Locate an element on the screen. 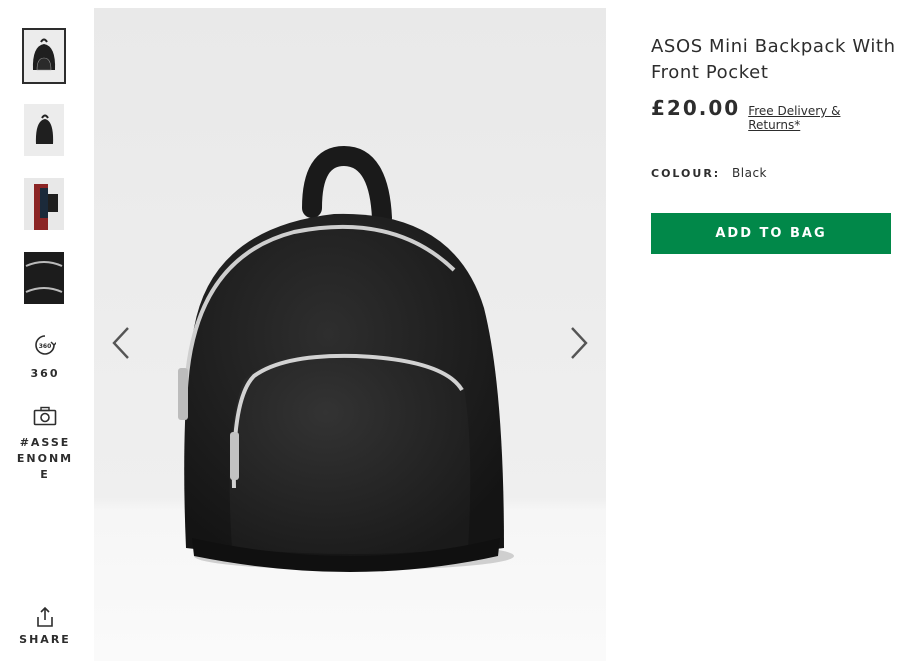 The width and height of the screenshot is (898, 661). next-image-button is located at coordinates (579, 343).